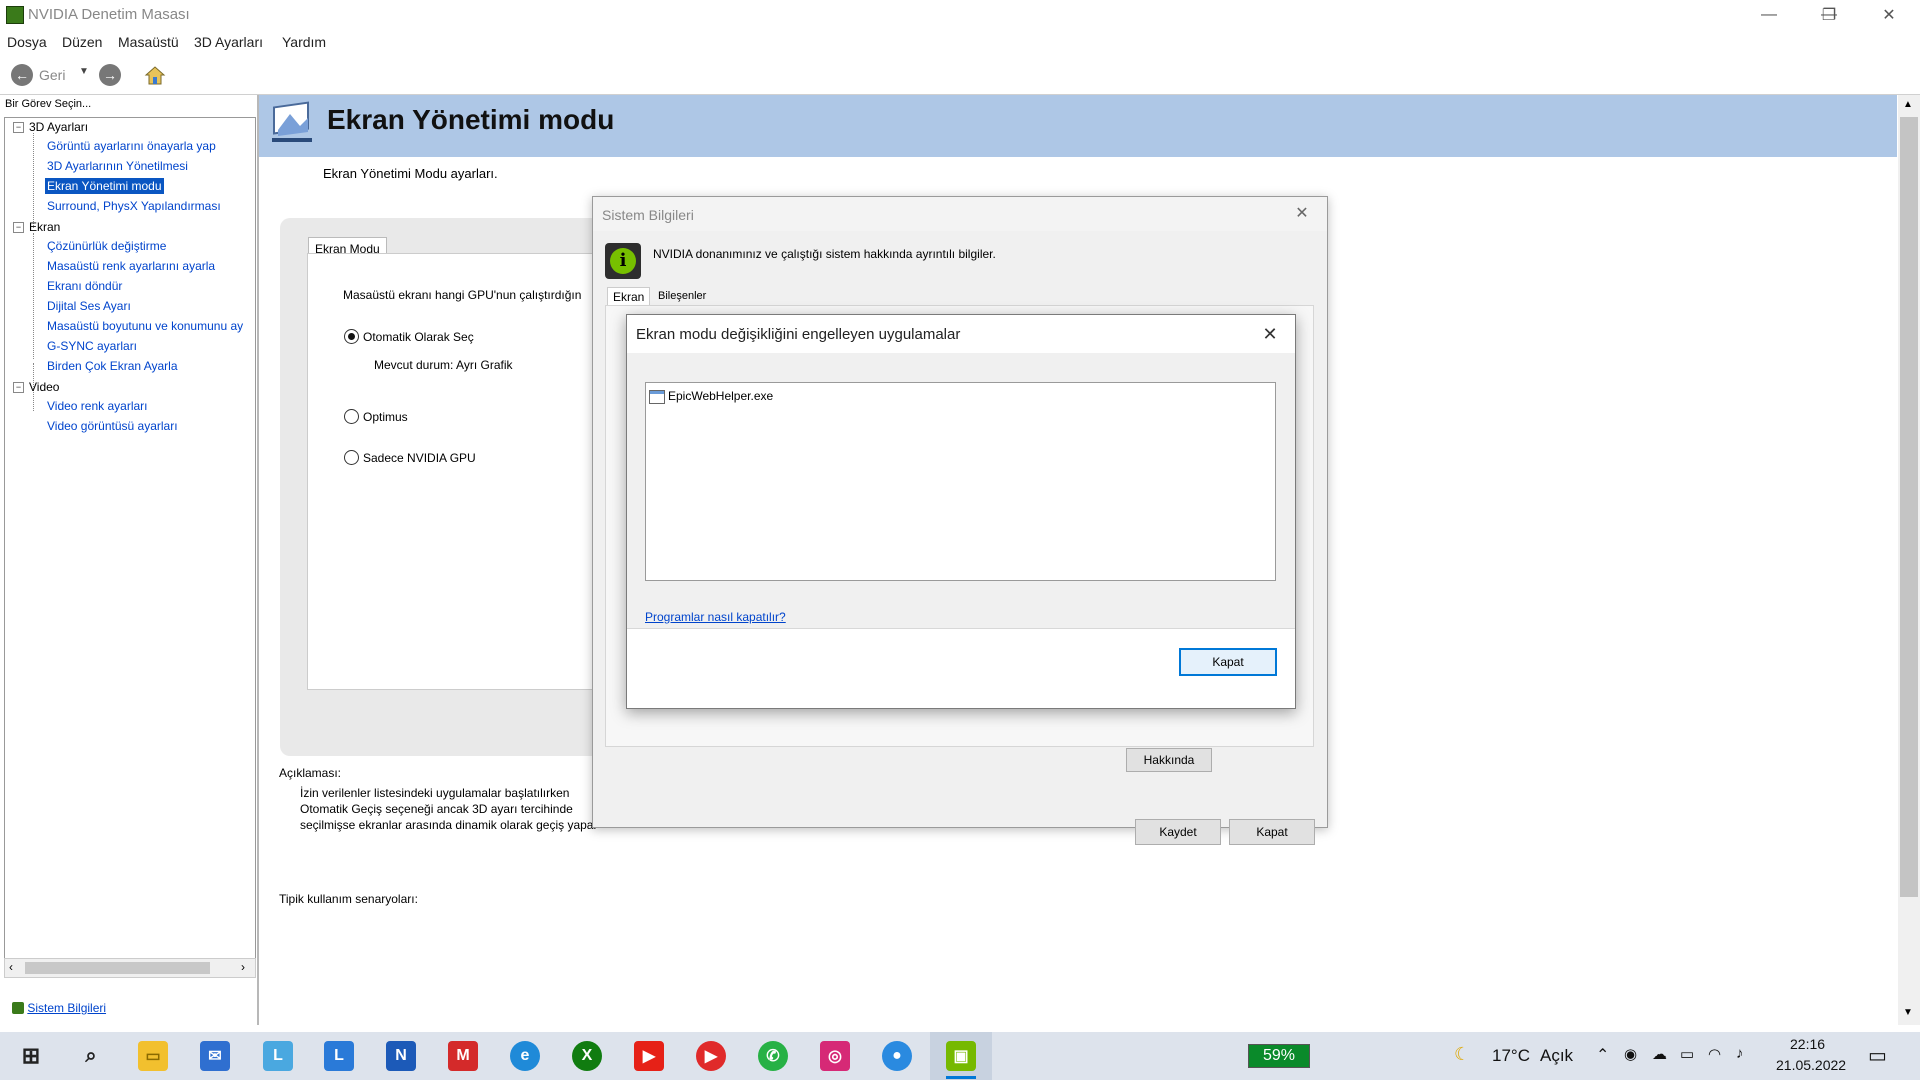  I want to click on tab-ekran: Ekran, so click(629, 296).